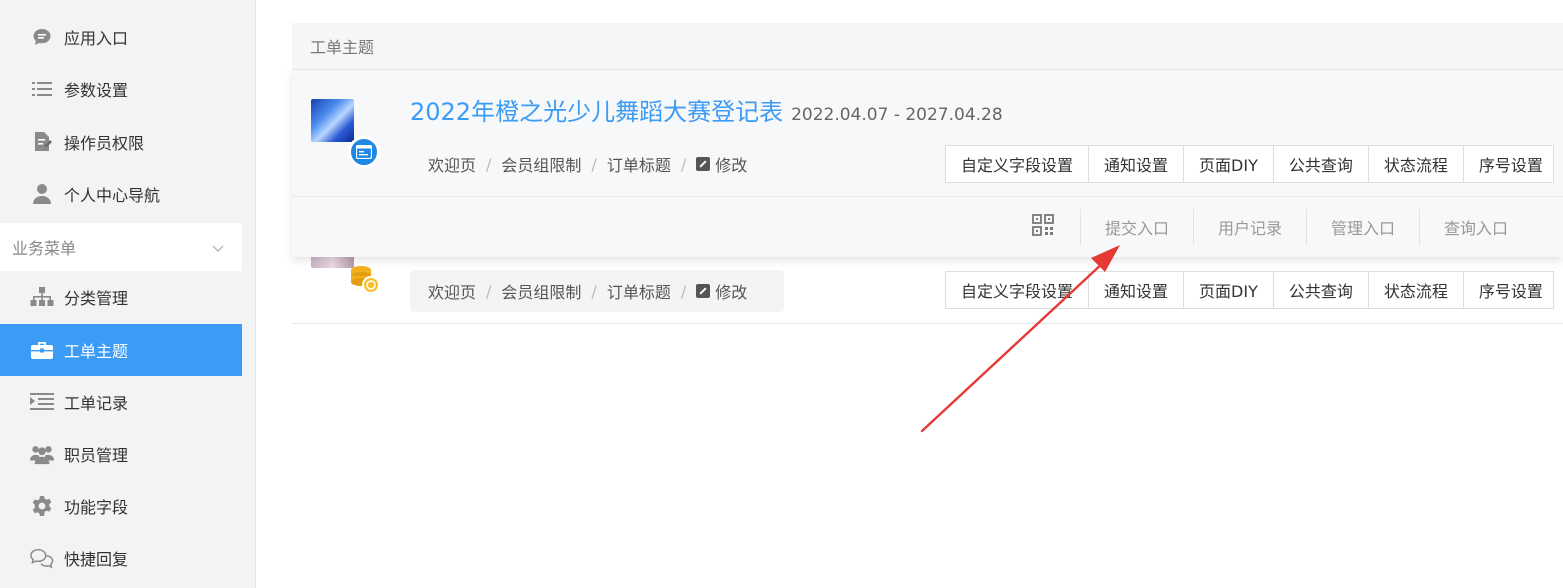 The height and width of the screenshot is (588, 1563). I want to click on qr-code-icon, so click(1043, 225).